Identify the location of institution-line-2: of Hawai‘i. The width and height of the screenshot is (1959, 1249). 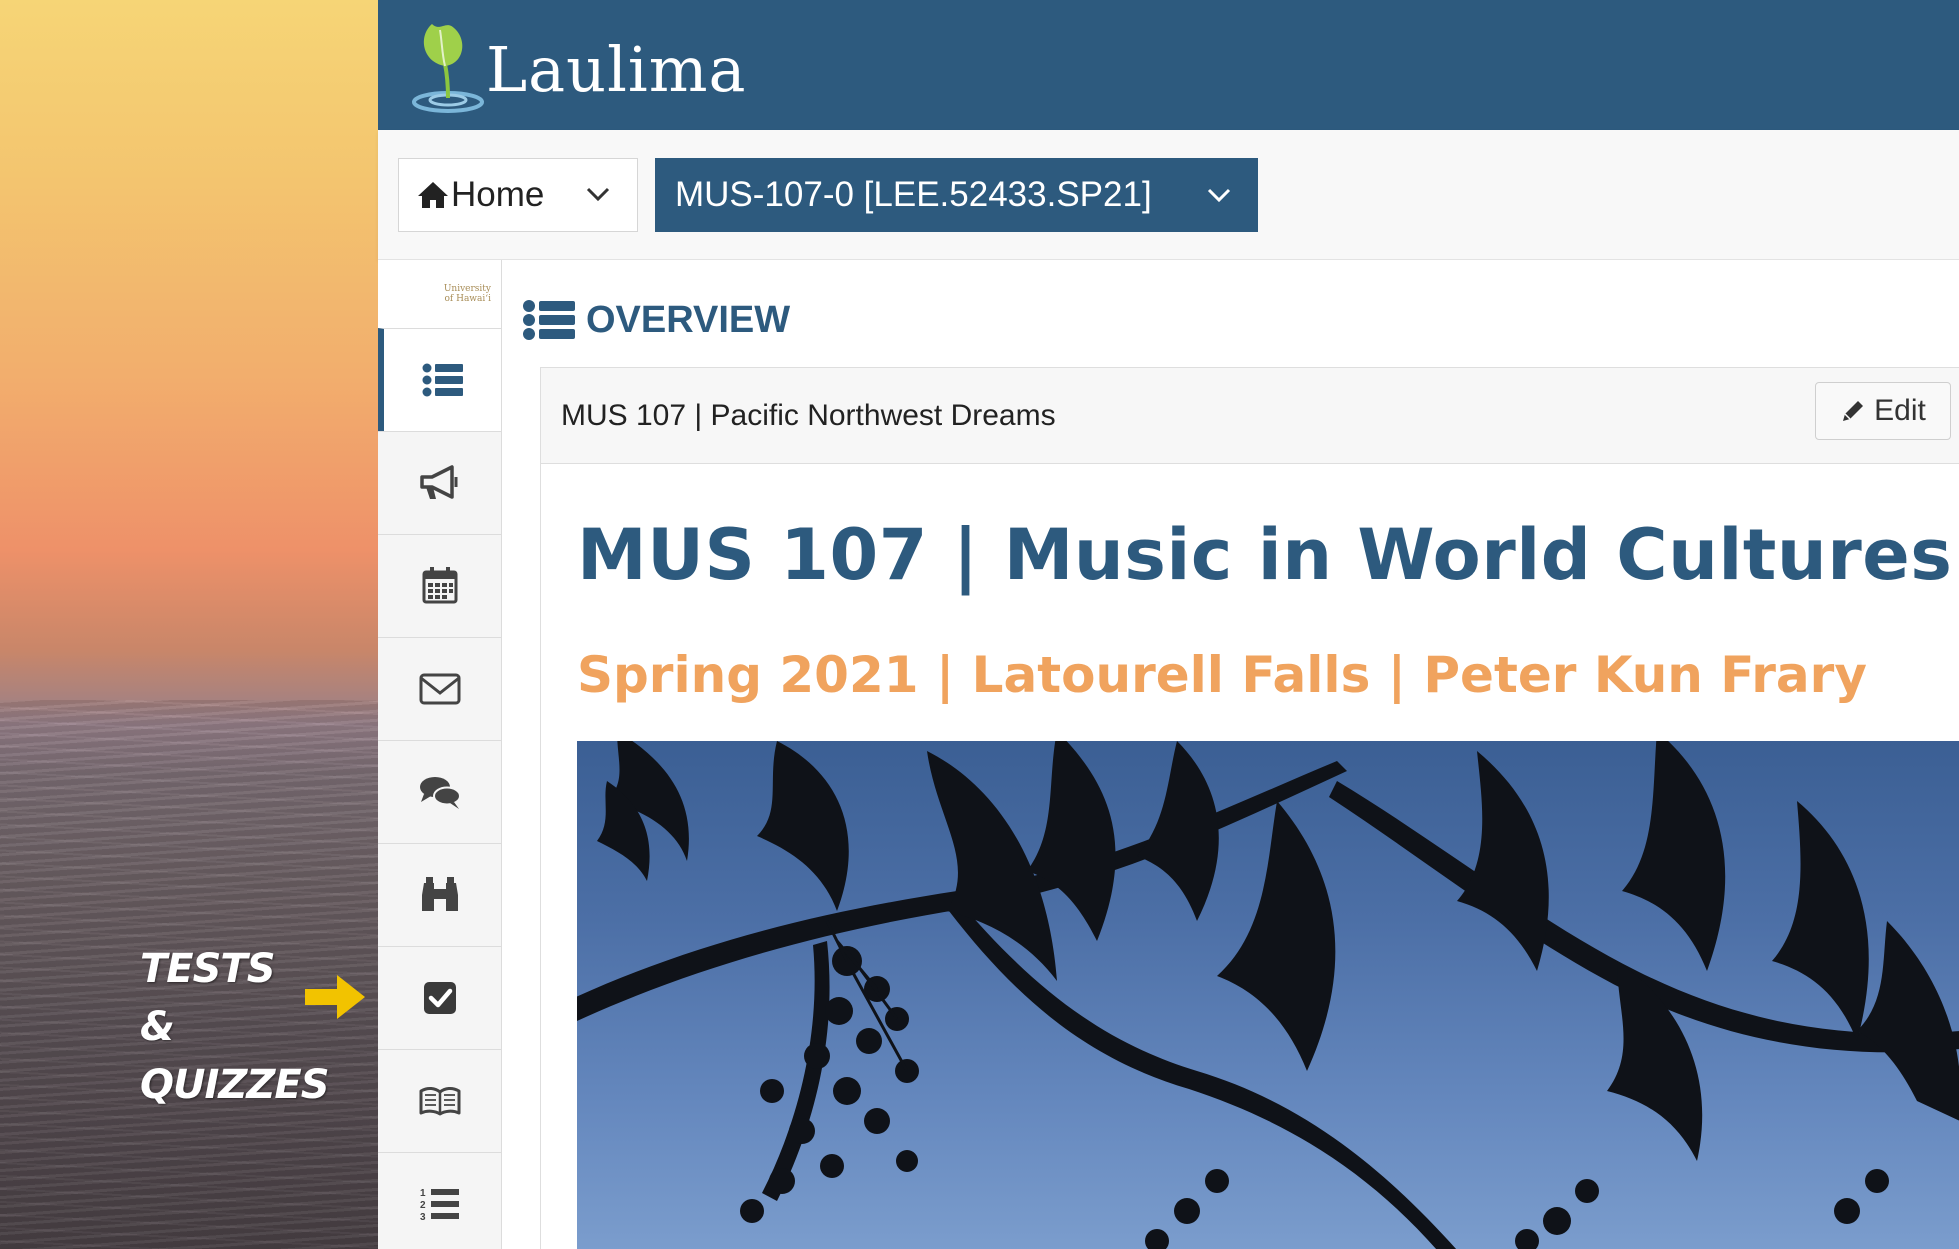
(467, 299).